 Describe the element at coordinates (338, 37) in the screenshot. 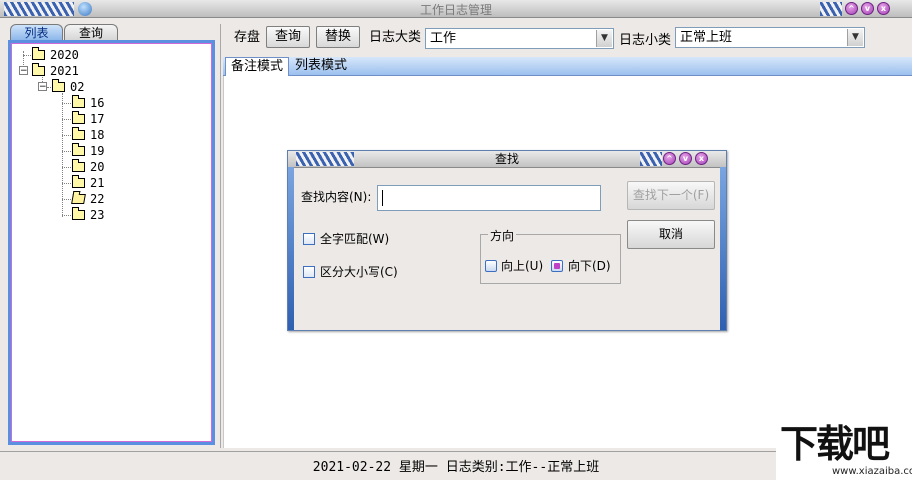

I see `replace-button: 替换` at that location.